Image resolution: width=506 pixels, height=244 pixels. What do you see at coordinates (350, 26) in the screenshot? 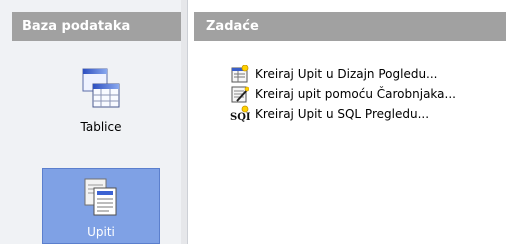
I see `tasks-panel-title: Zadaće` at bounding box center [350, 26].